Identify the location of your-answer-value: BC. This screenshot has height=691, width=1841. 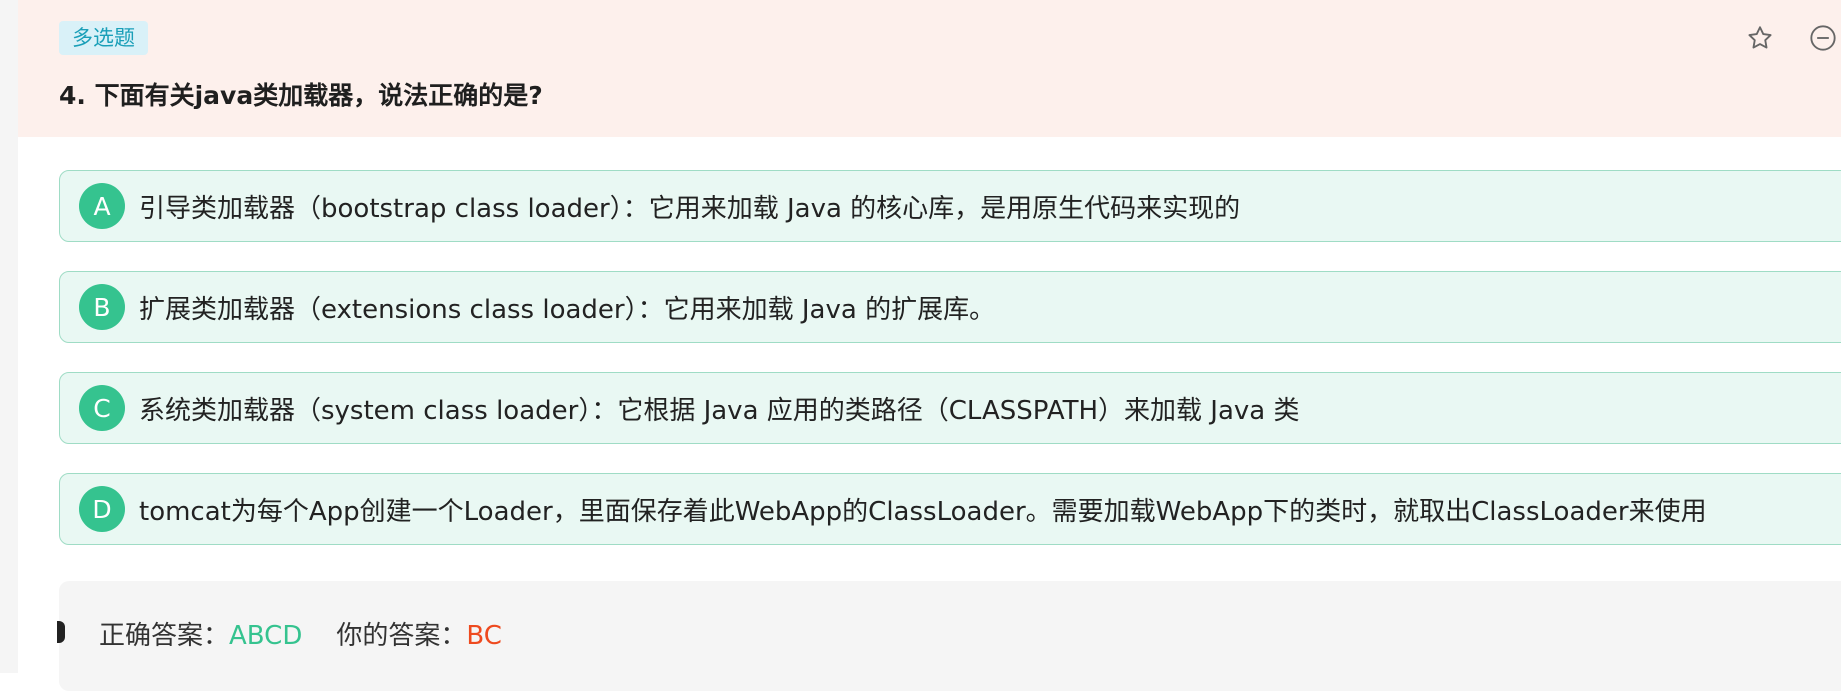
(484, 636).